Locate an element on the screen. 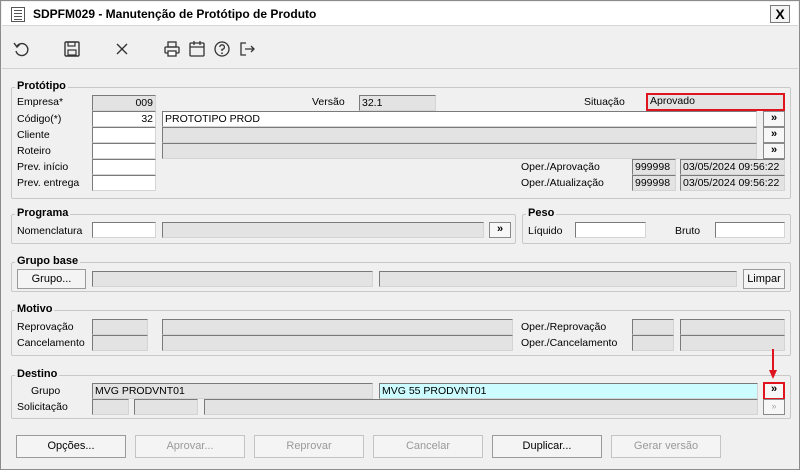 This screenshot has width=800, height=470. help-icon is located at coordinates (222, 49).